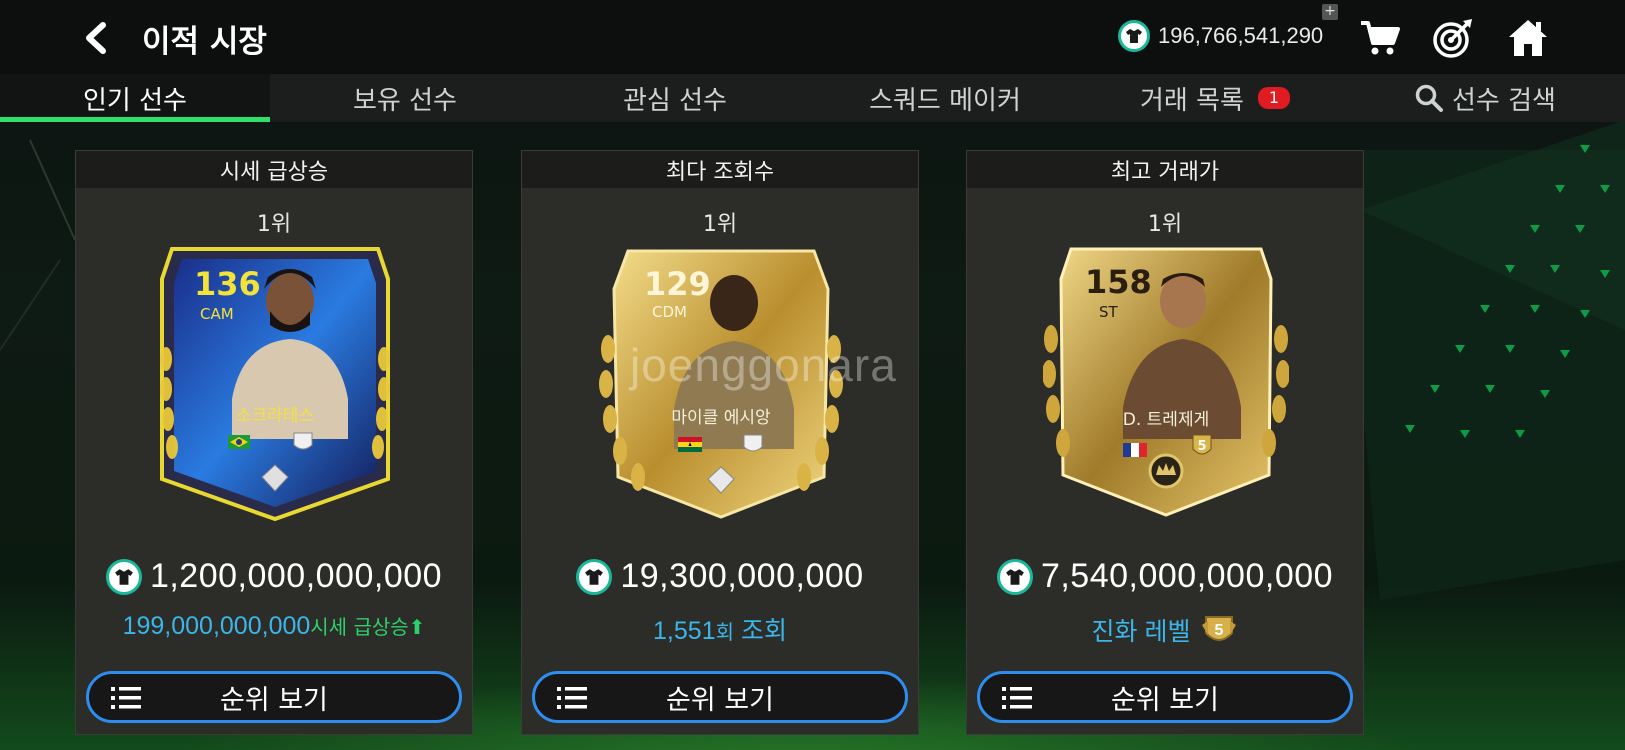 The image size is (1625, 750). Describe the element at coordinates (359, 627) in the screenshot. I see `price-change-label: 시세 급상승` at that location.